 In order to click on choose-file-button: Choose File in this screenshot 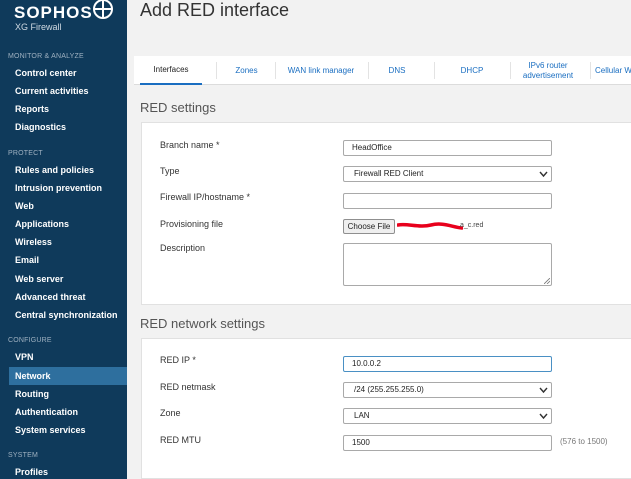, I will do `click(369, 226)`.